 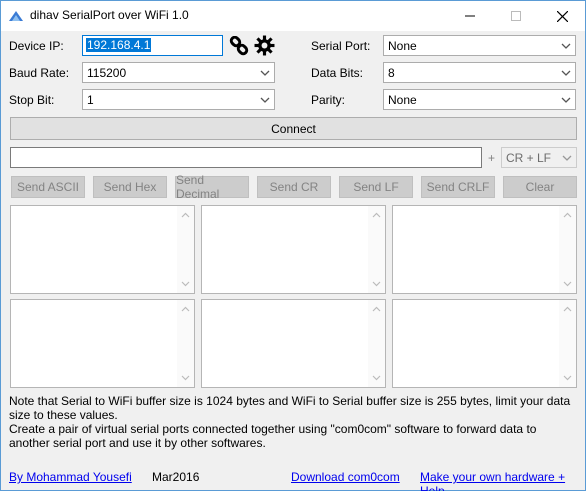 I want to click on decimal-input-box, so click(x=484, y=343).